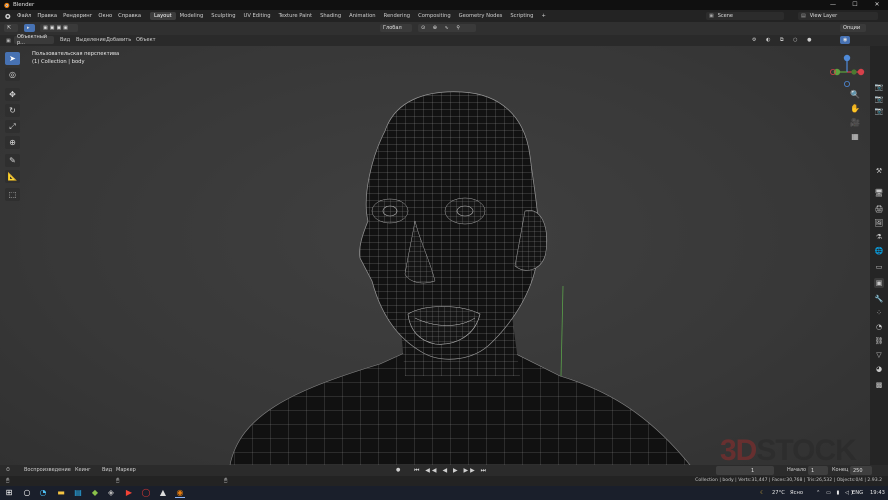  What do you see at coordinates (879, 87) in the screenshot?
I see `render-camera-icon-1: 📷` at bounding box center [879, 87].